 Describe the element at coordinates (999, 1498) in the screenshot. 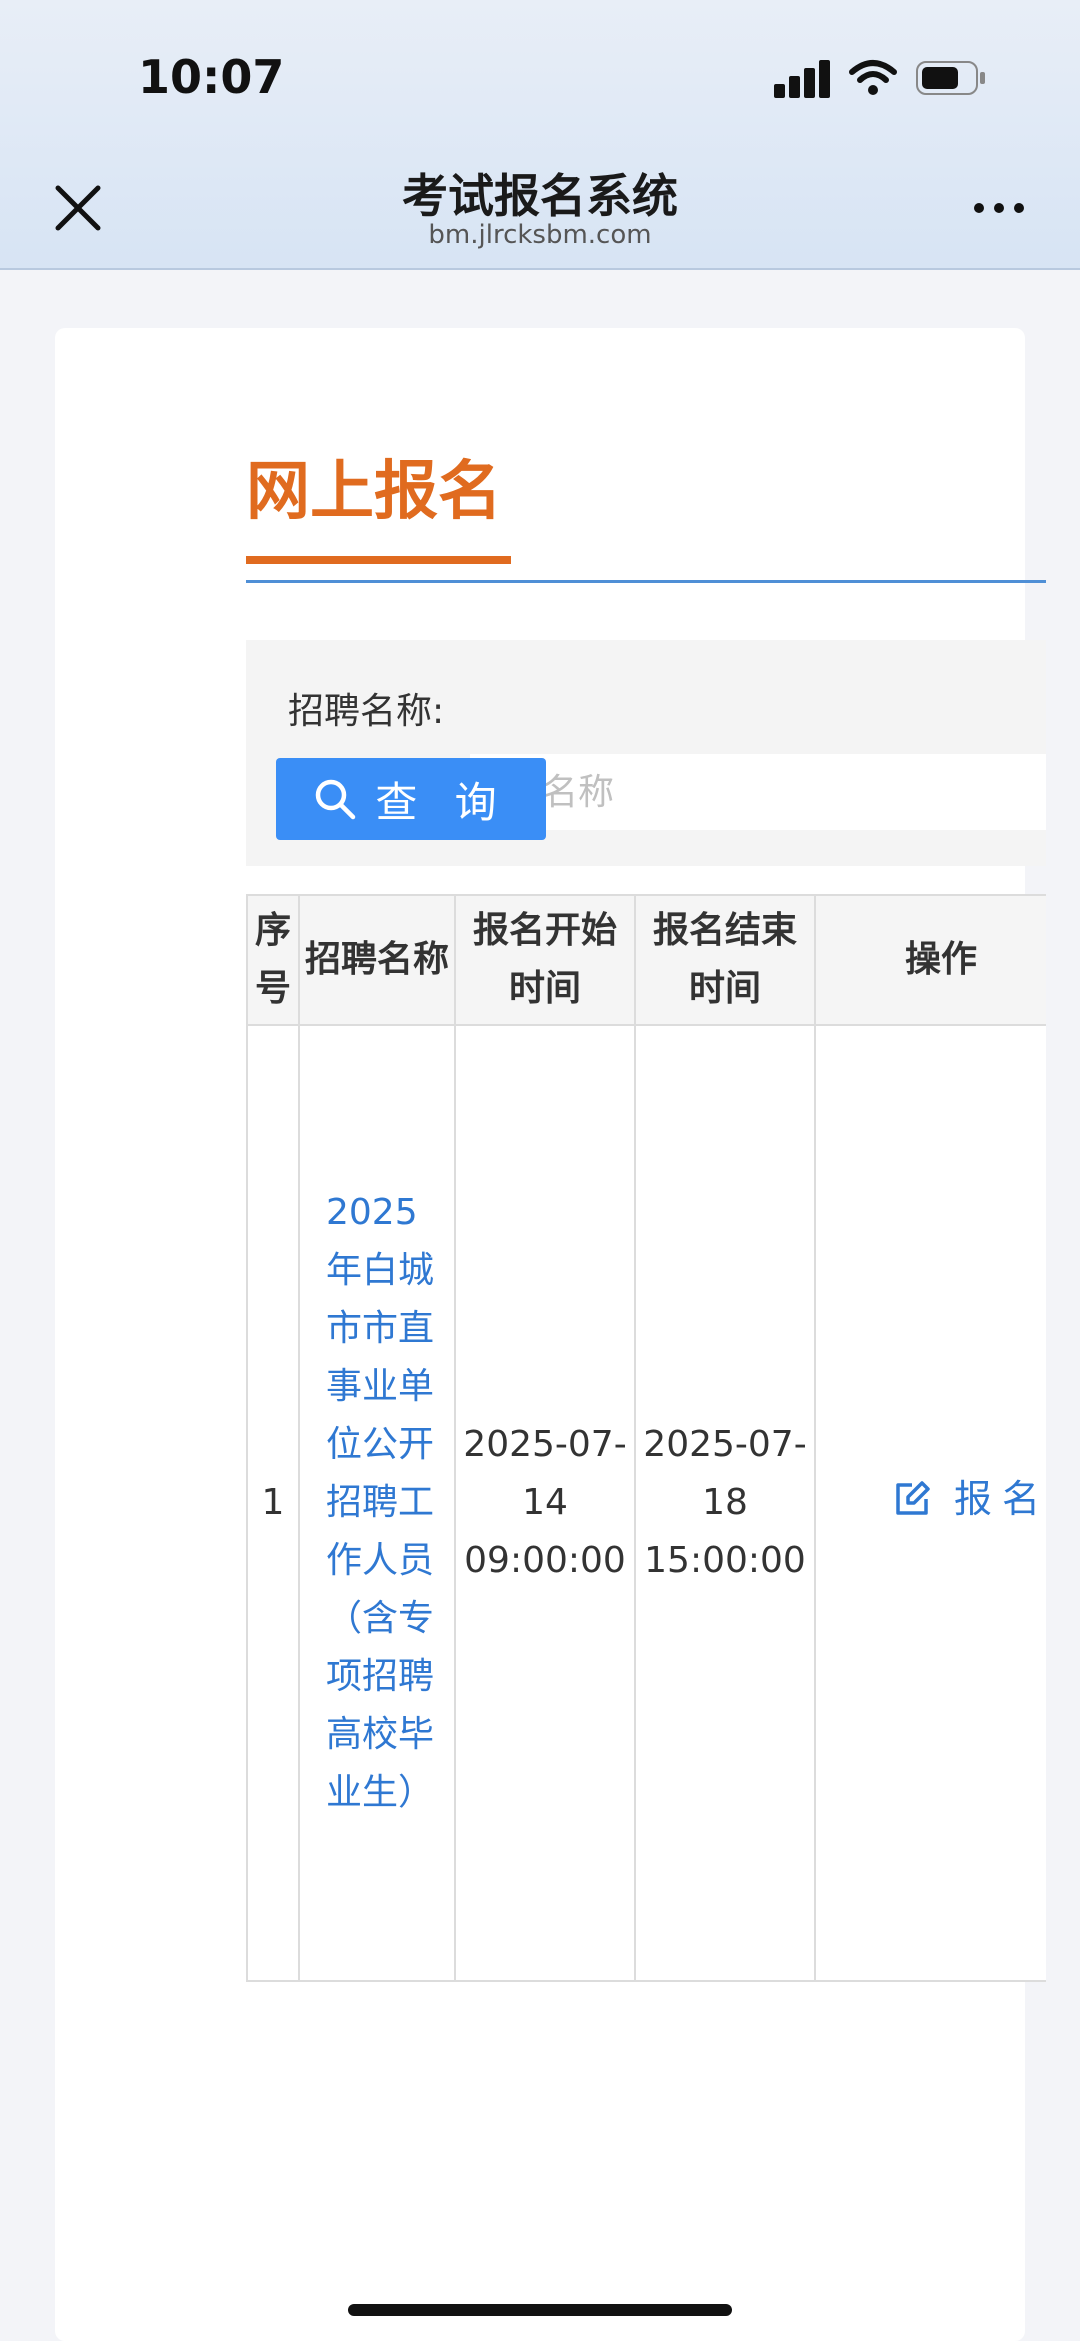

I see `apply-button-label: 报名` at that location.